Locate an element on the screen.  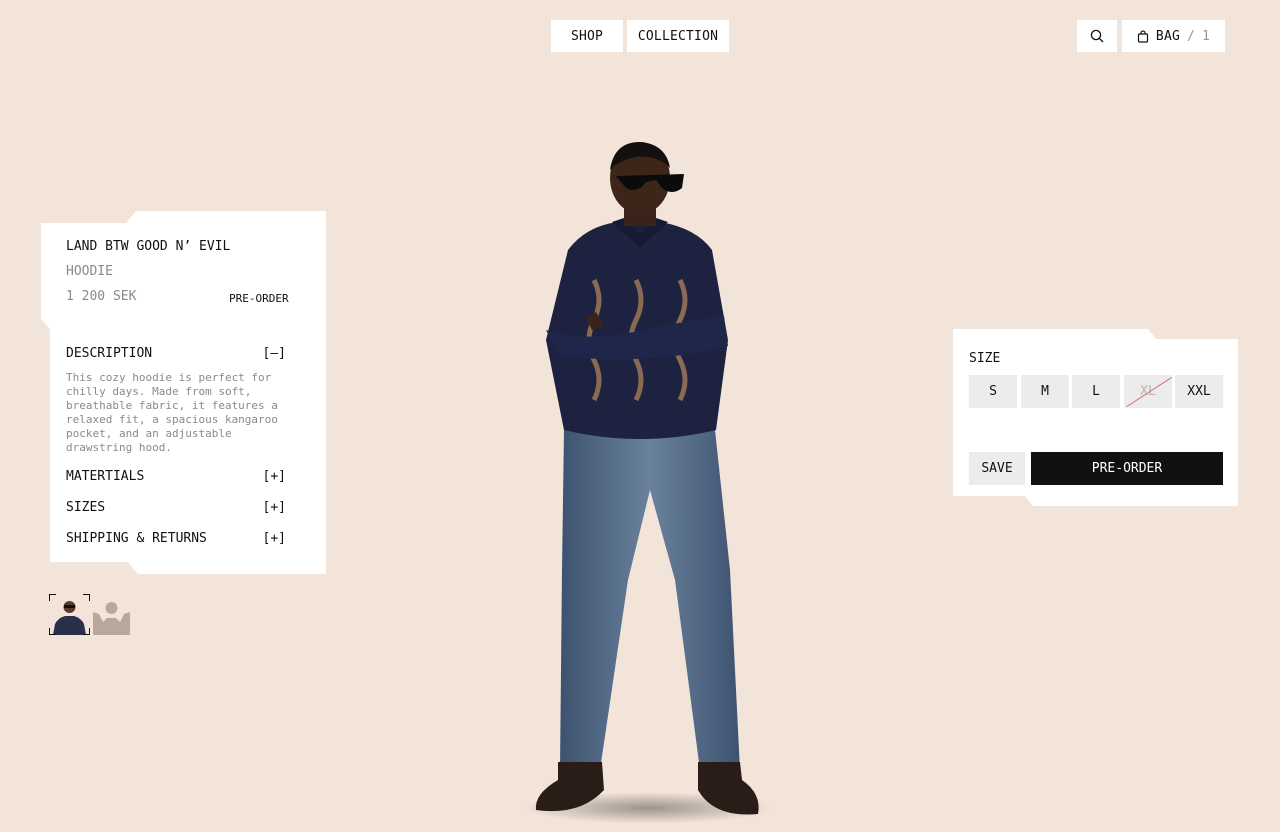
thumbnail-back is located at coordinates (111, 614).